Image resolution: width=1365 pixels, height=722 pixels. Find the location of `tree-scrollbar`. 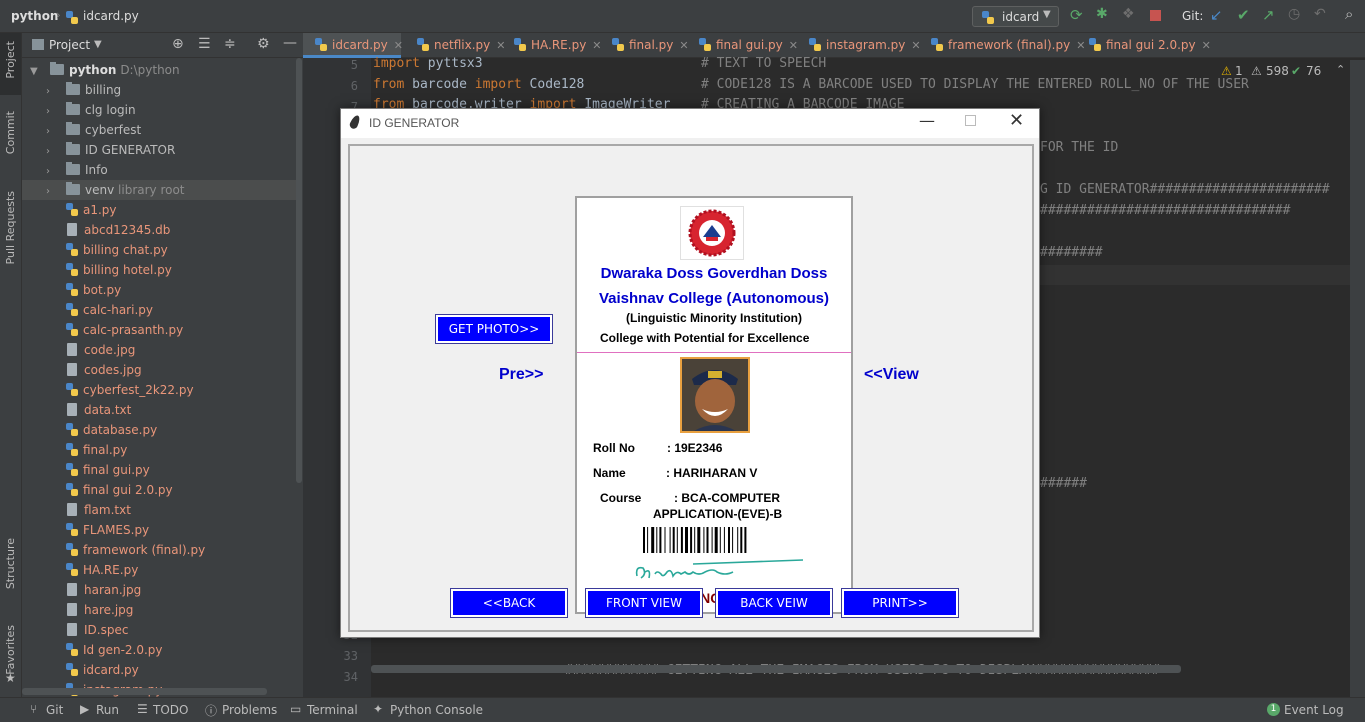

tree-scrollbar is located at coordinates (299, 270).